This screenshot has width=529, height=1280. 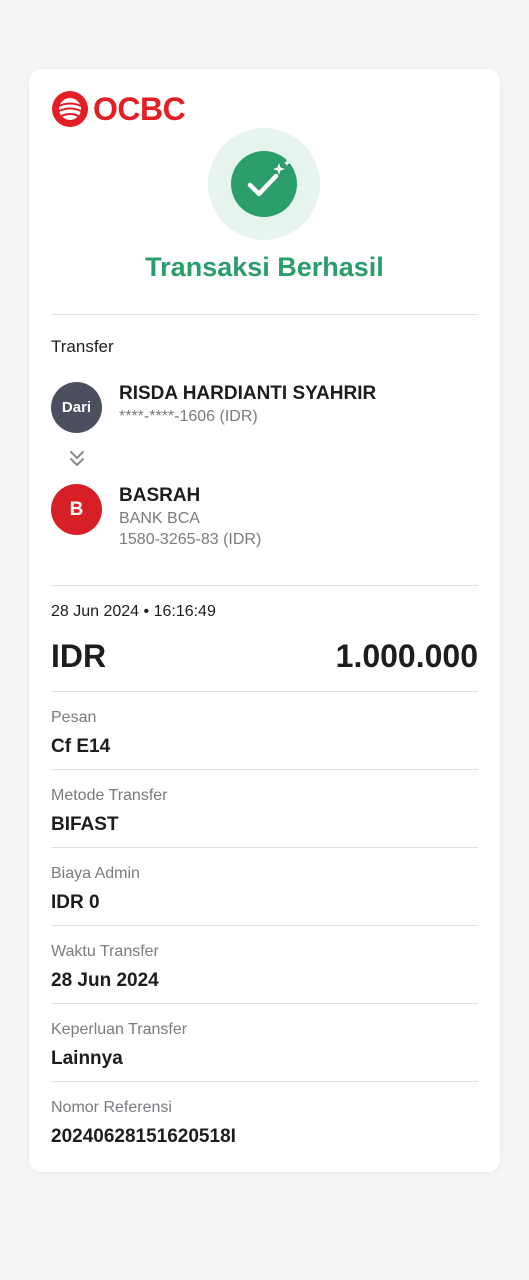 I want to click on detail-reference-number: Nomor Referensi 20240628151620518I, so click(x=264, y=1123).